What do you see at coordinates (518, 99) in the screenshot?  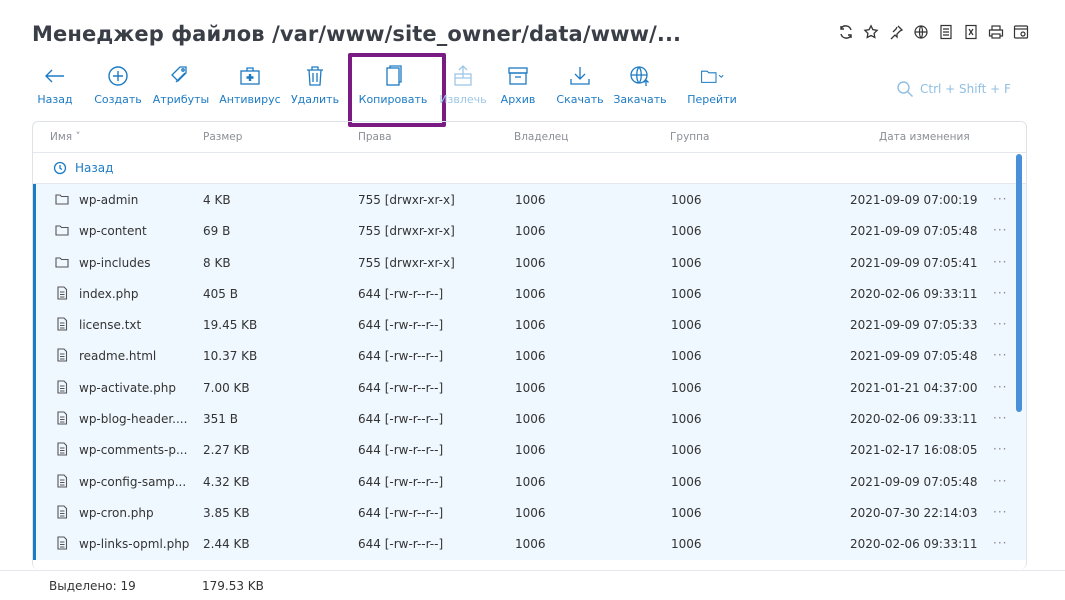 I see `archive-label: Архив` at bounding box center [518, 99].